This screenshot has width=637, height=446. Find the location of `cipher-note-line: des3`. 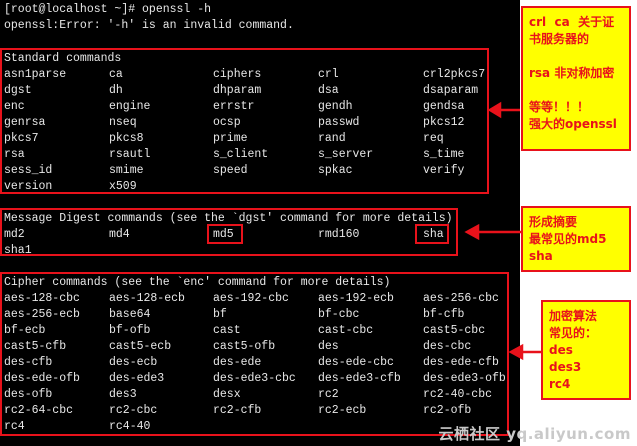

cipher-note-line: des3 is located at coordinates (565, 367).